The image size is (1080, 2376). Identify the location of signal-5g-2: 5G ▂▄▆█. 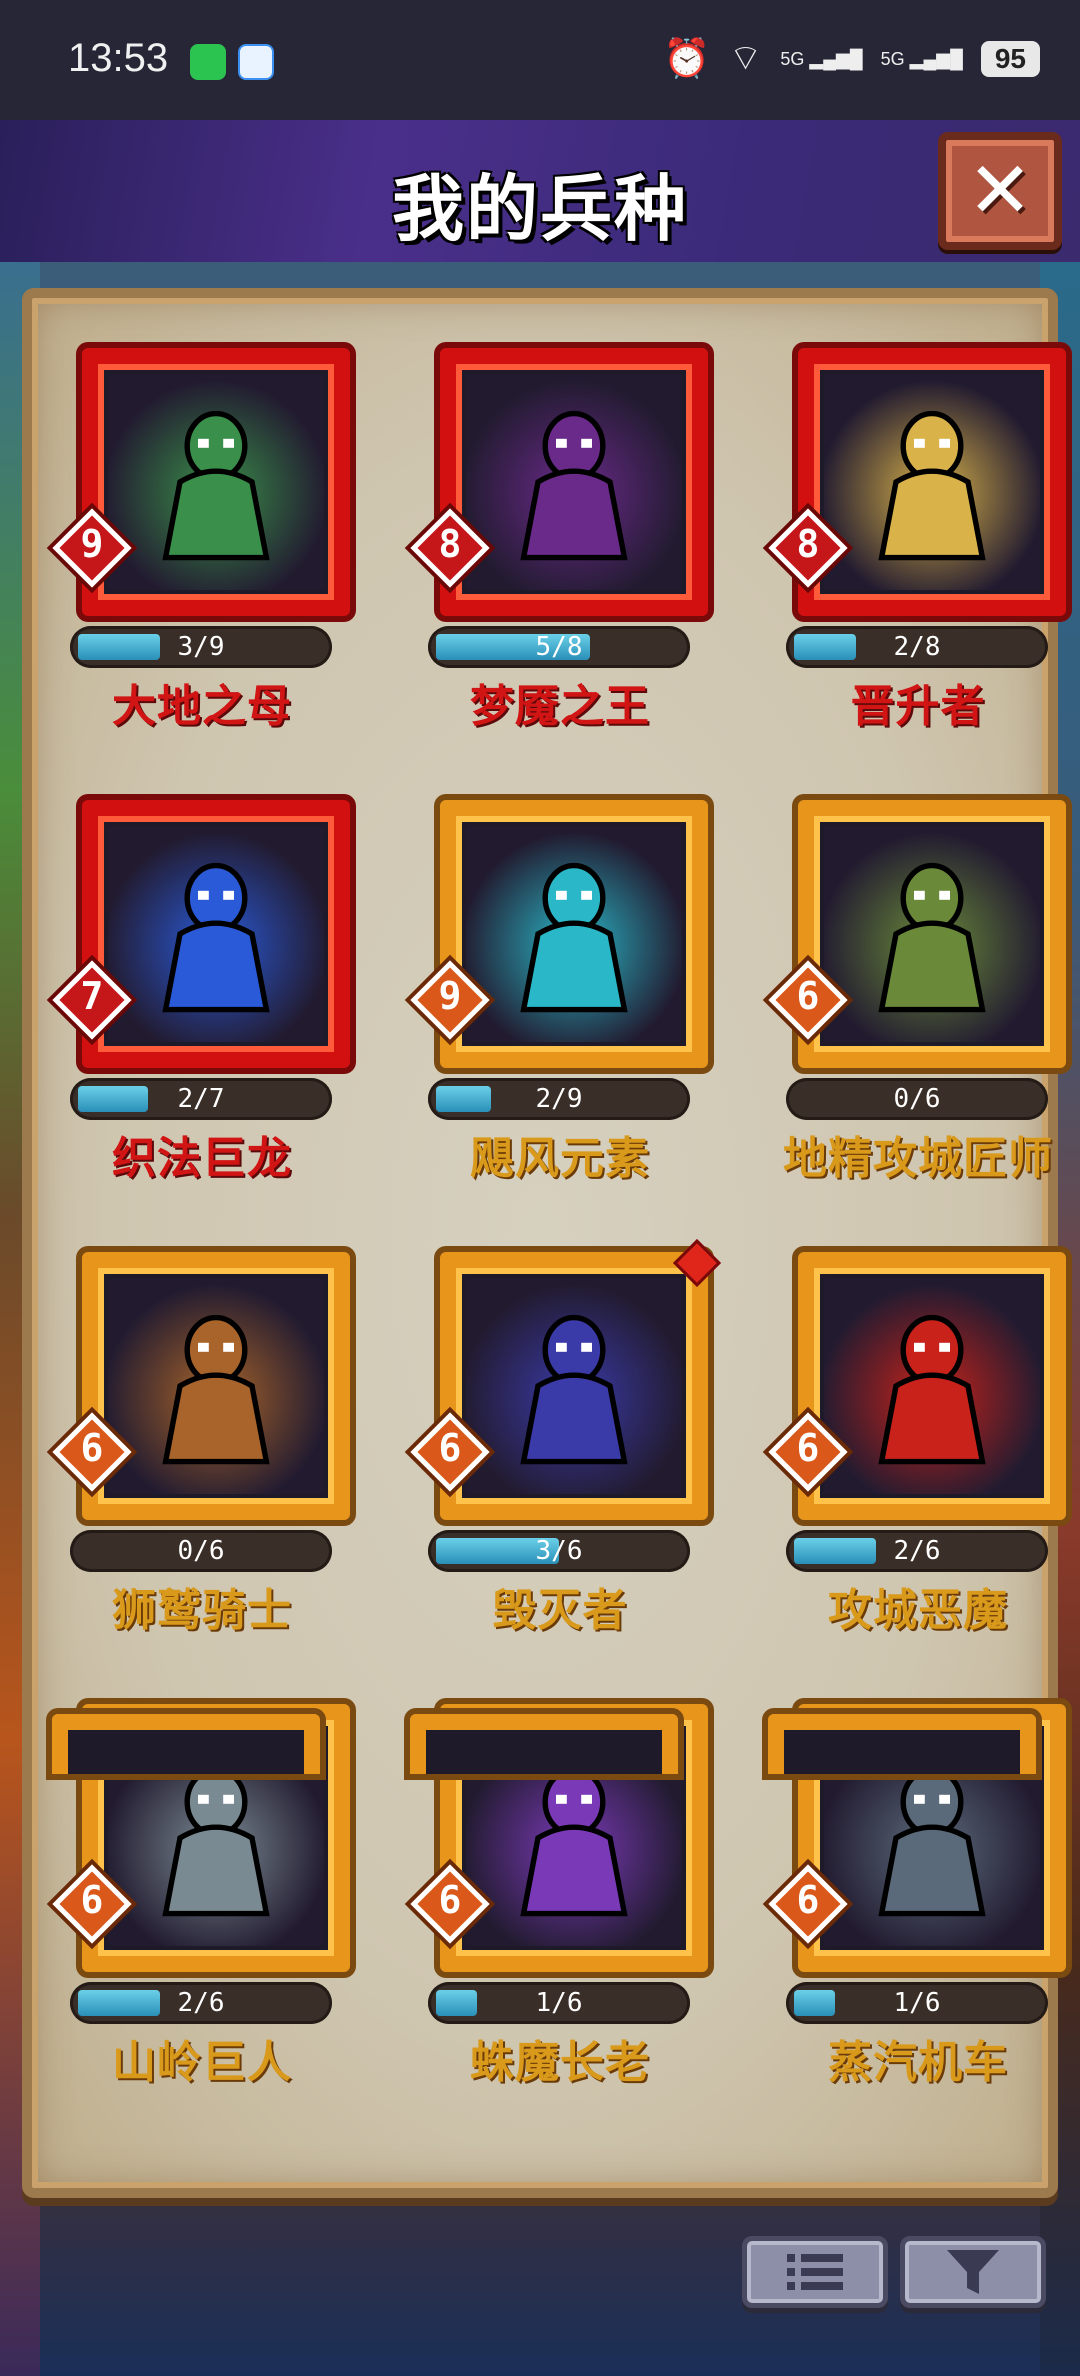
(921, 58).